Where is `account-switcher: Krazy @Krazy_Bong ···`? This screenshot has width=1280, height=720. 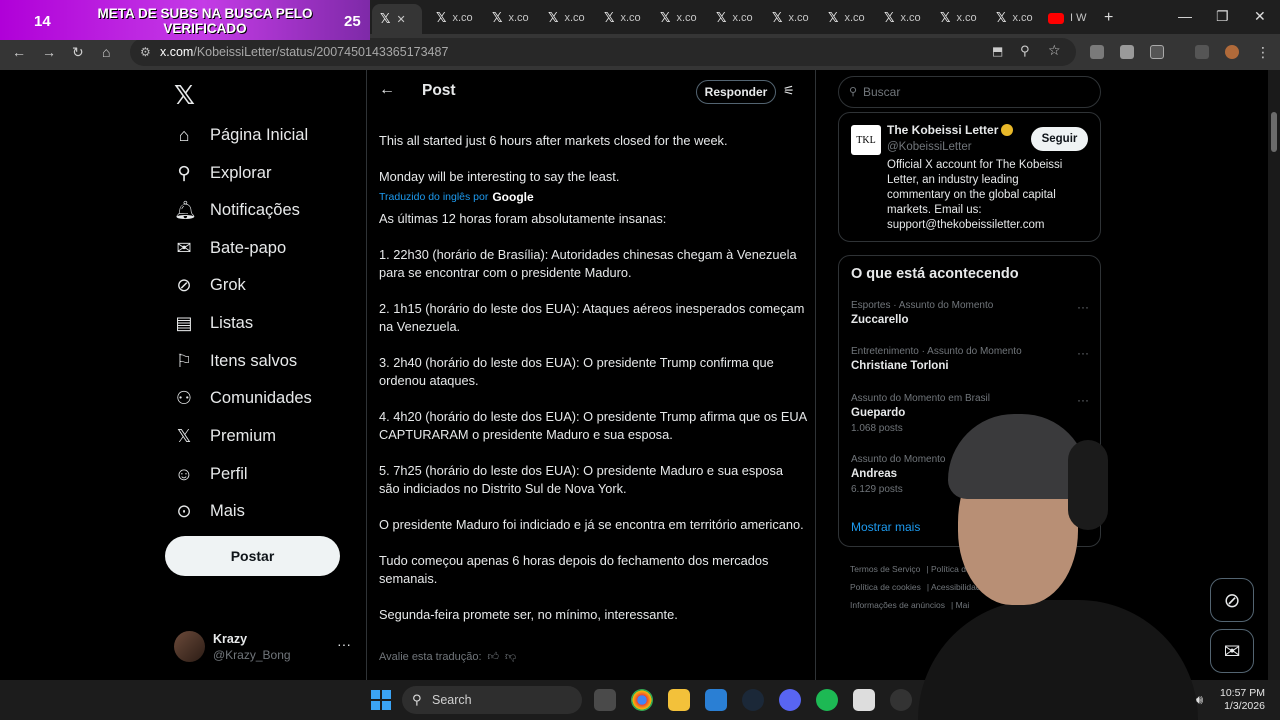
account-switcher: Krazy @Krazy_Bong ··· is located at coordinates (264, 647).